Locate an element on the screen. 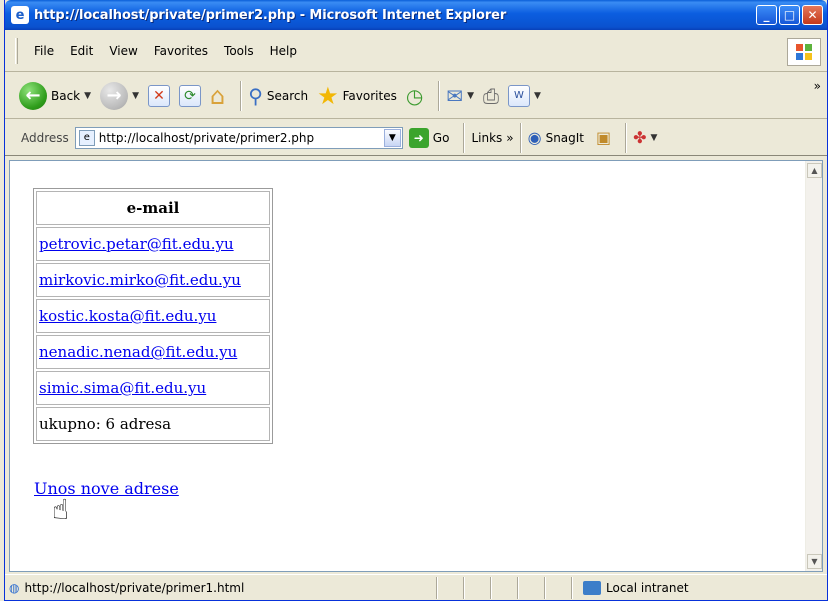 Image resolution: width=828 pixels, height=601 pixels. total-count: ukupno: 6 adresa is located at coordinates (153, 424).